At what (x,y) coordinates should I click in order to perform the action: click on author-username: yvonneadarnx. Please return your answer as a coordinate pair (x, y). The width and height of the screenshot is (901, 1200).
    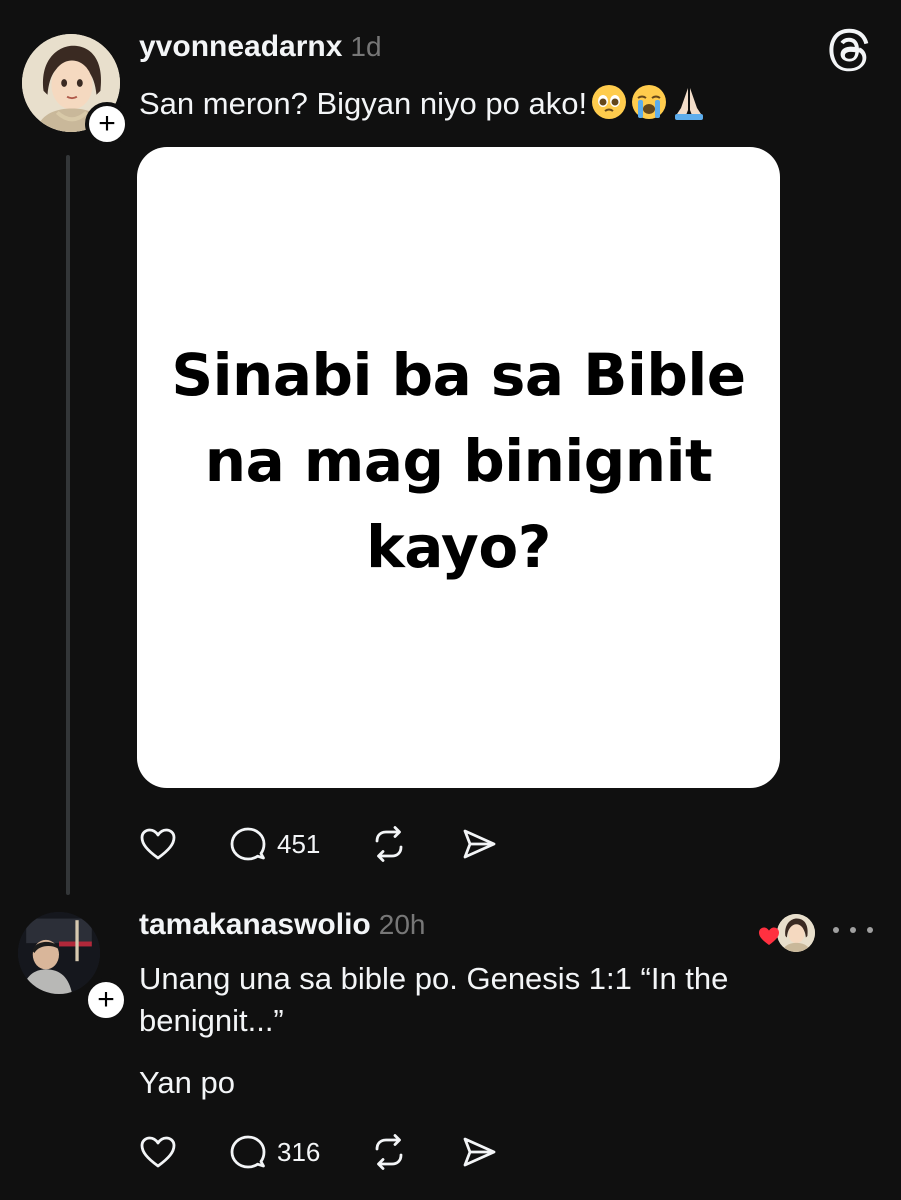
    Looking at the image, I should click on (240, 46).